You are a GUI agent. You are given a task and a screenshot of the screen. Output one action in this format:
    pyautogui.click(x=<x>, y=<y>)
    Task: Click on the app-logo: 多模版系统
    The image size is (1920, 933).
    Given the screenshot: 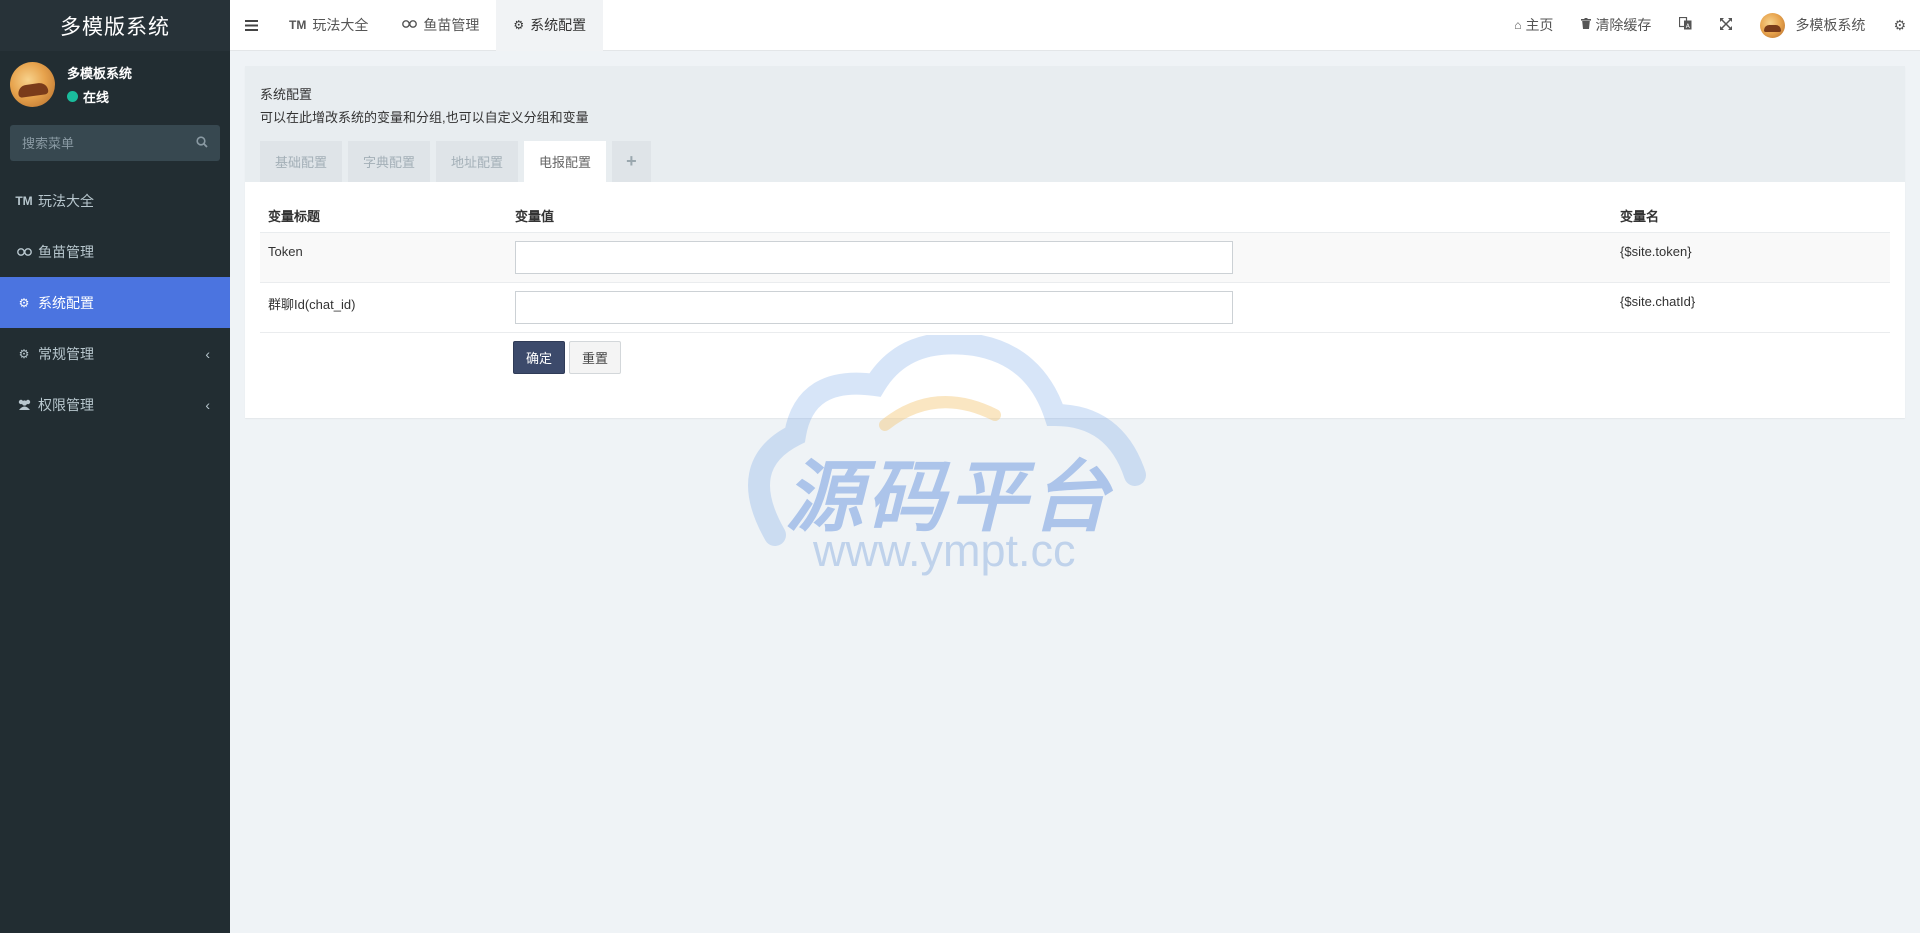 What is the action you would take?
    pyautogui.click(x=115, y=25)
    